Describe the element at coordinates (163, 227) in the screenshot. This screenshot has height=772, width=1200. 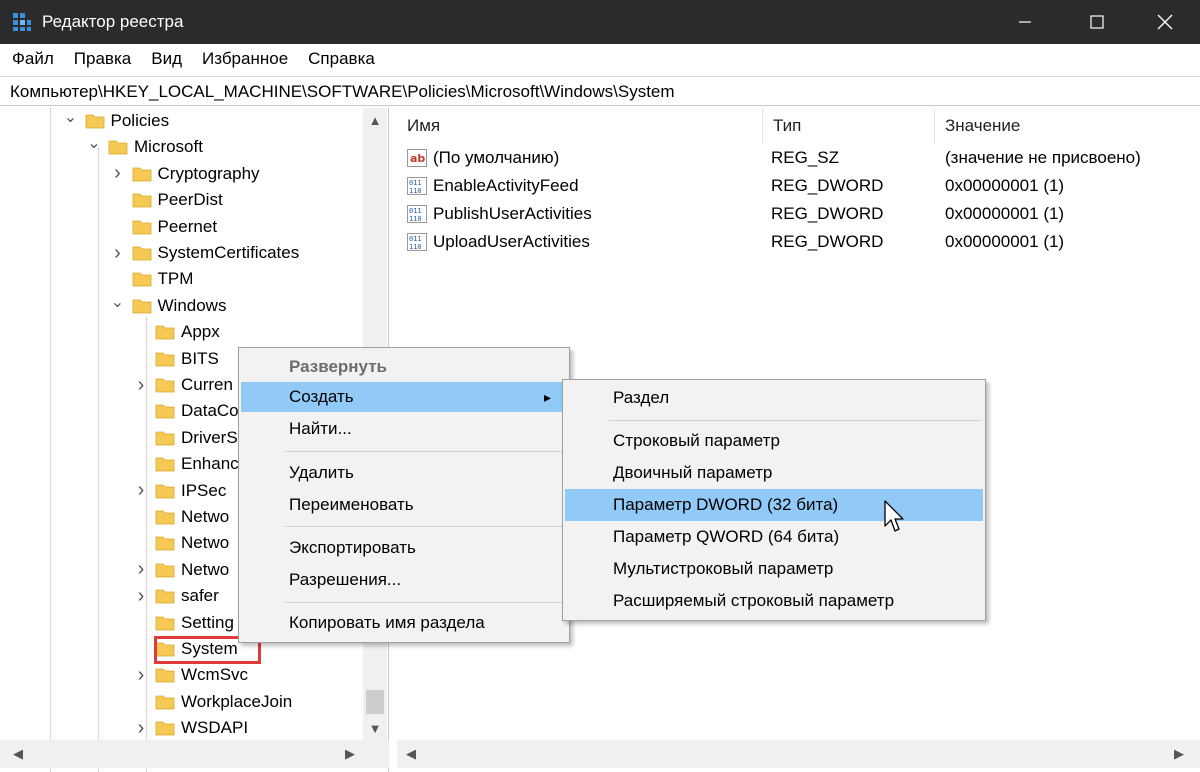
I see `tree-item: Peernet` at that location.